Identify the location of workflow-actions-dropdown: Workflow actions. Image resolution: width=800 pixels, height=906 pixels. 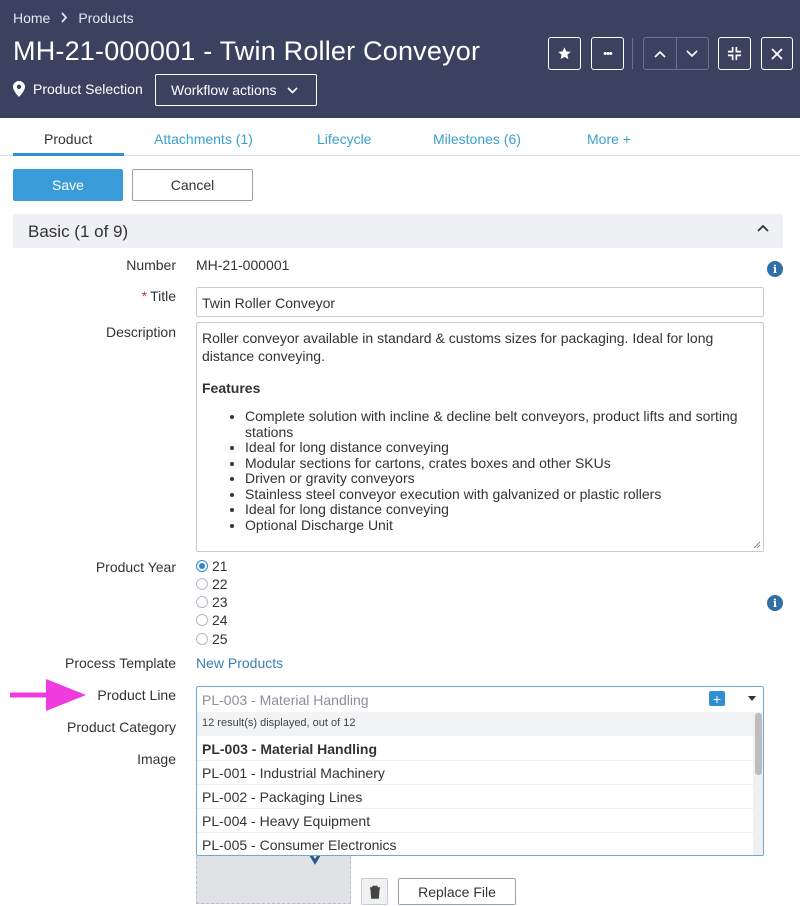
(236, 90).